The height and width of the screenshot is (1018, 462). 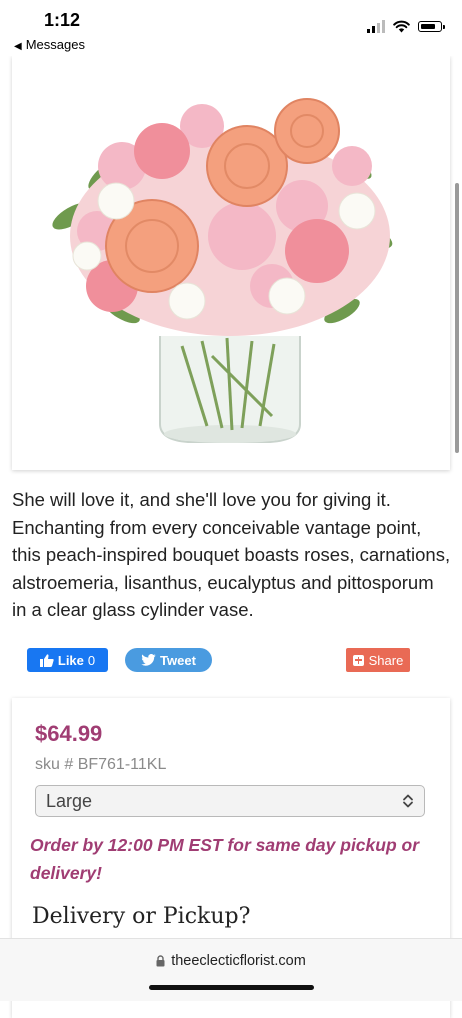 I want to click on status-icons, so click(x=406, y=26).